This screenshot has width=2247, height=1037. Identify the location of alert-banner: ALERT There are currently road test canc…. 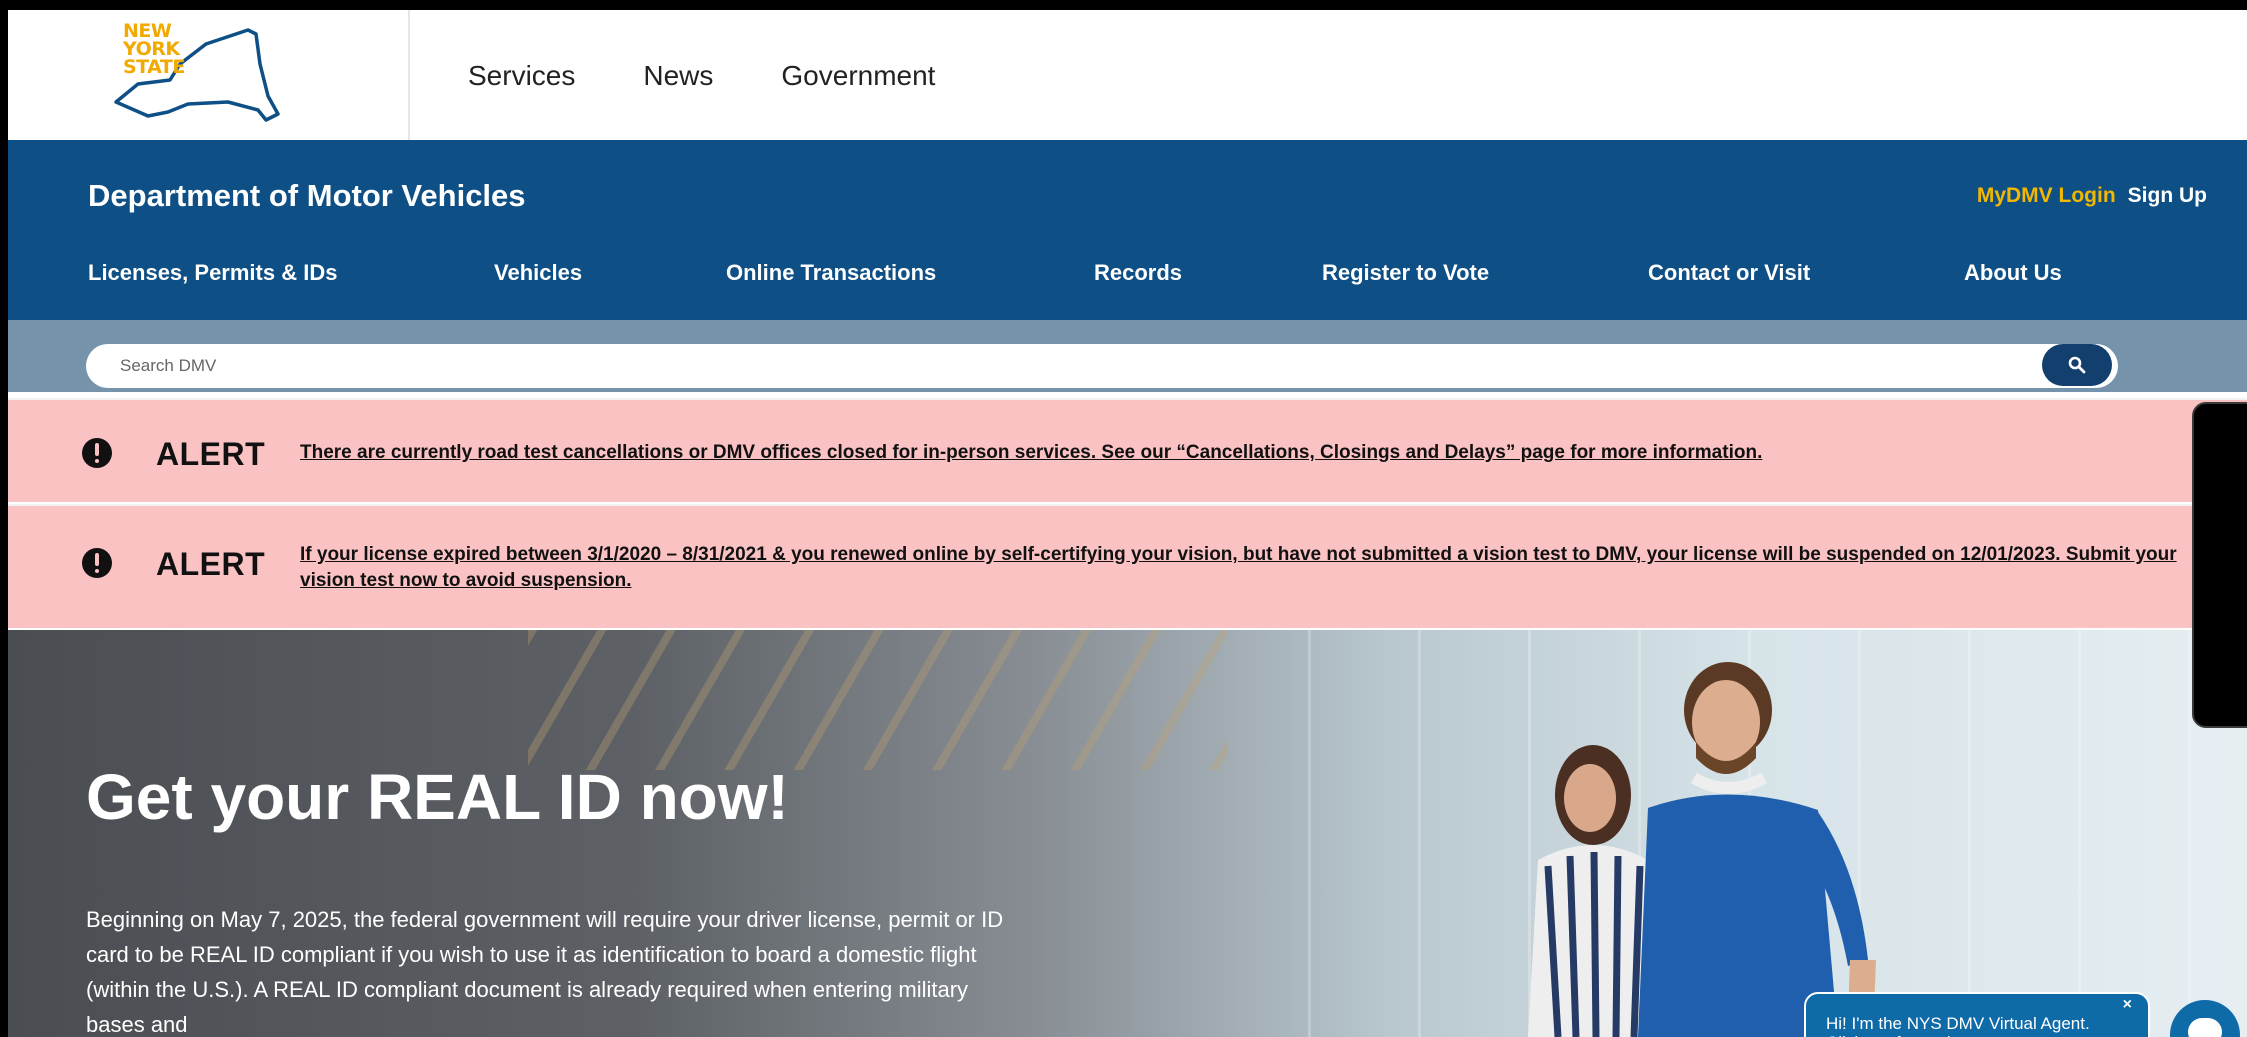
(1127, 450).